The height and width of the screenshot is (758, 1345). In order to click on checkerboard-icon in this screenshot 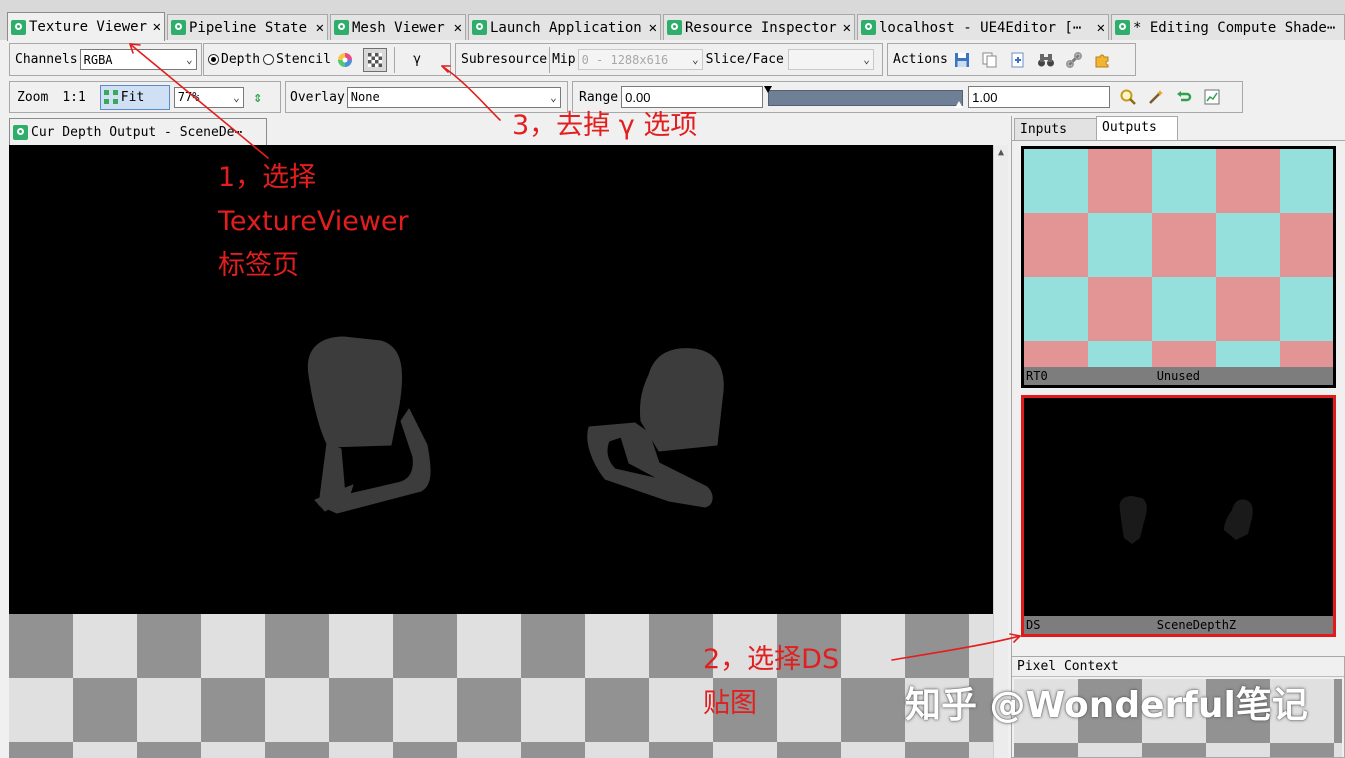, I will do `click(374, 59)`.